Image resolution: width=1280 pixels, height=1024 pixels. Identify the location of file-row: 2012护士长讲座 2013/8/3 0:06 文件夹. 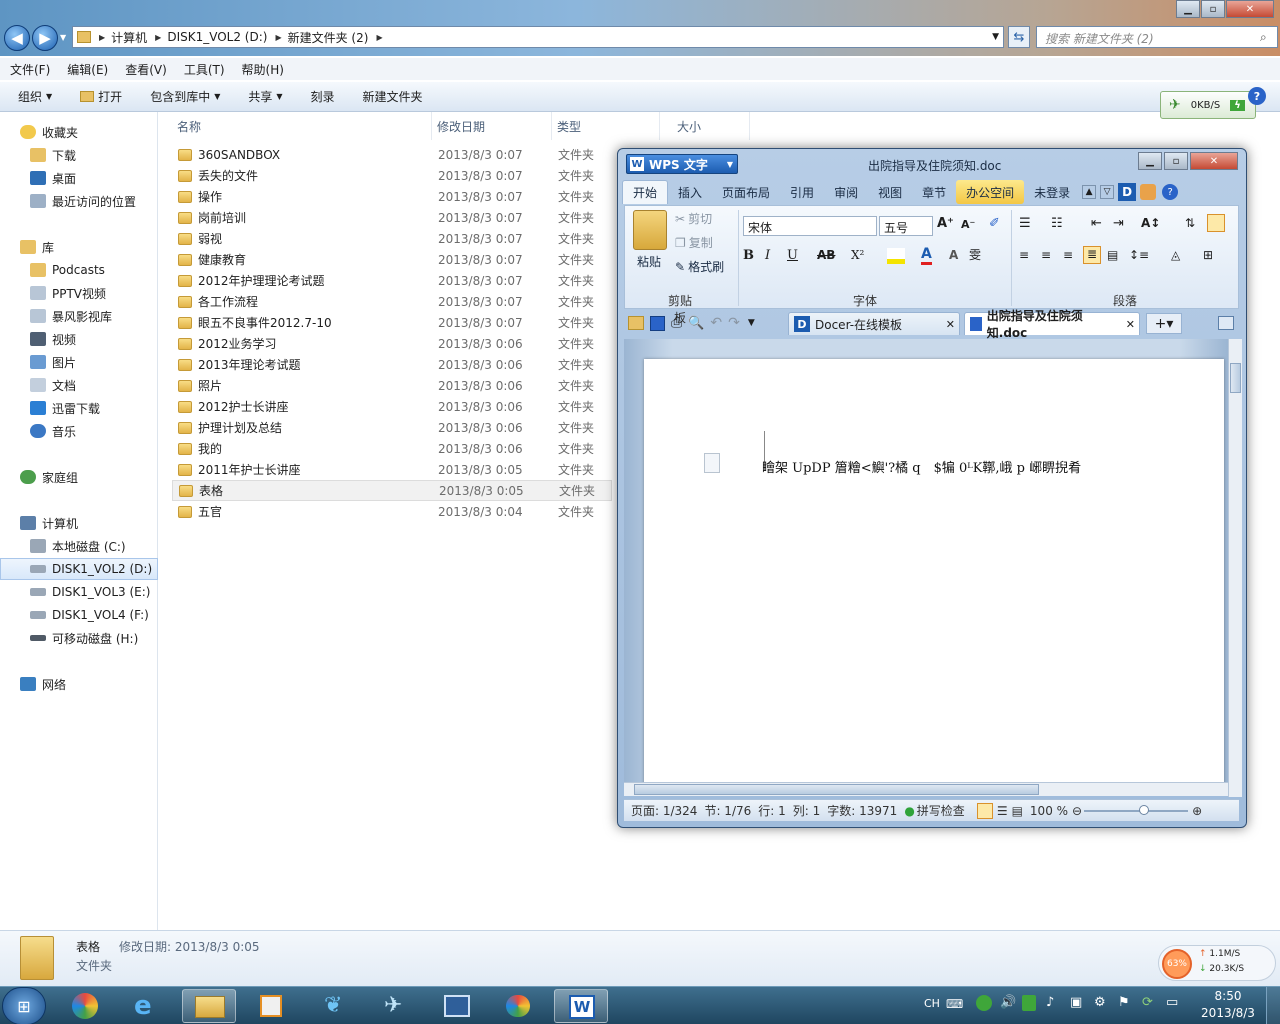
(392, 406).